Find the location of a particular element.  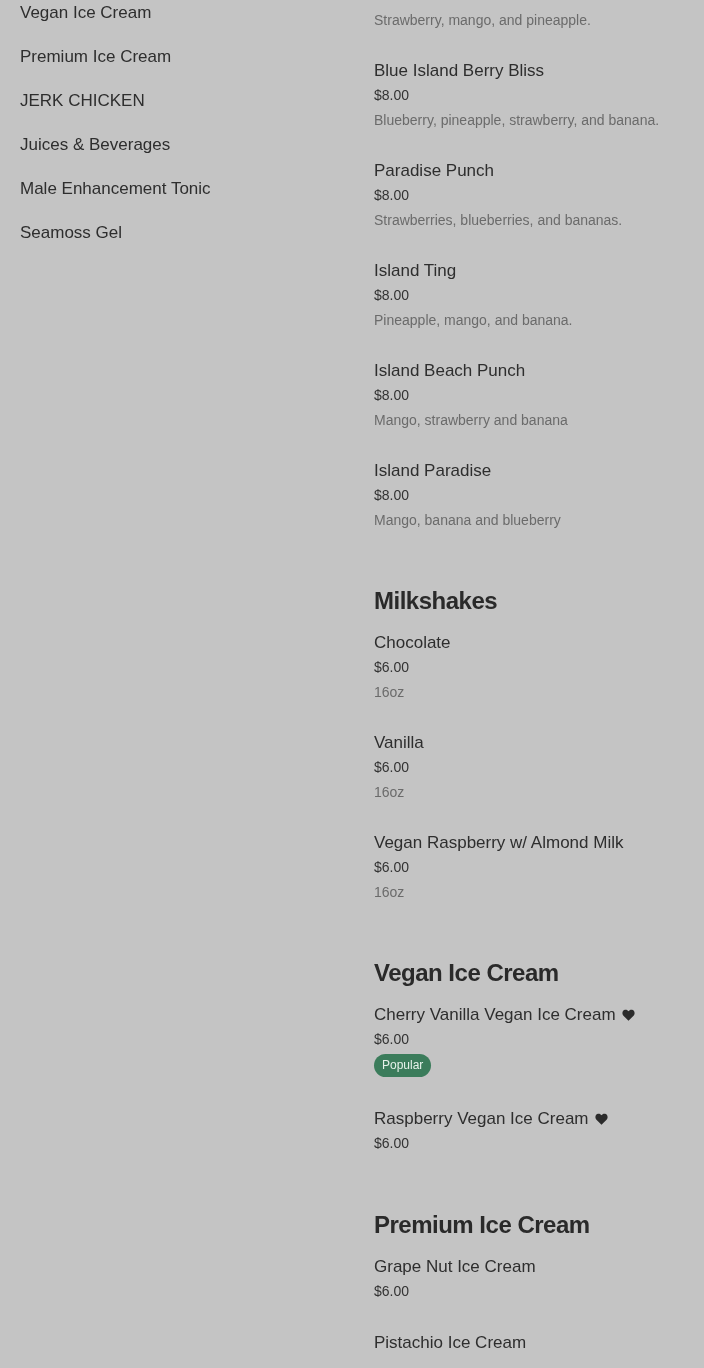

item-name: Cherry Vanilla Vegan Ice Cream is located at coordinates (495, 1015).